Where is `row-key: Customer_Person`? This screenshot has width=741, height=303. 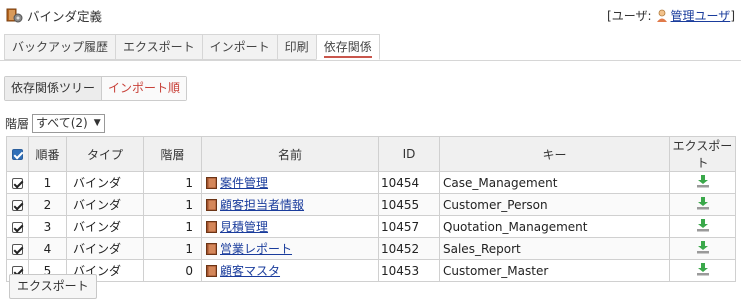
row-key: Customer_Person is located at coordinates (554, 204).